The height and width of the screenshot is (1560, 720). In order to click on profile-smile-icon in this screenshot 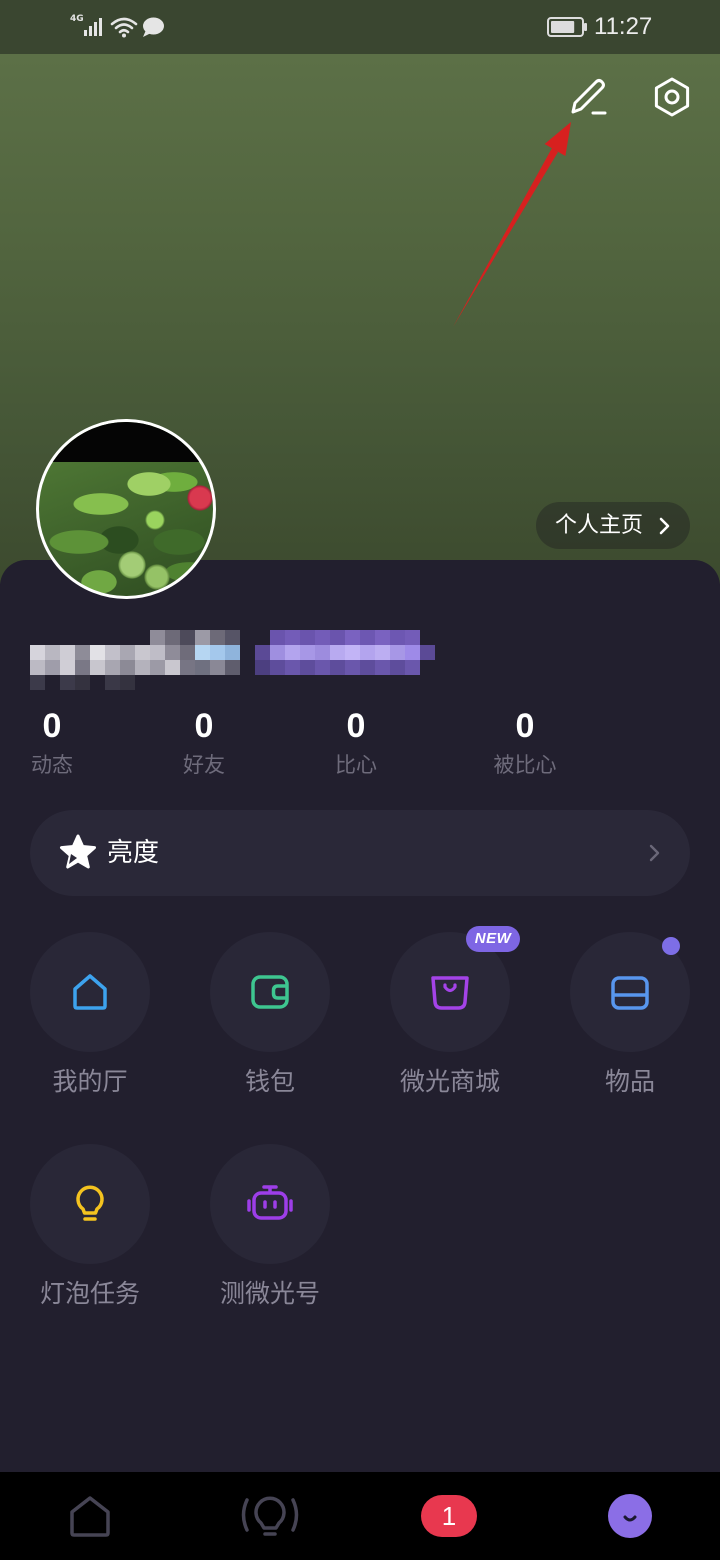, I will do `click(630, 1516)`.